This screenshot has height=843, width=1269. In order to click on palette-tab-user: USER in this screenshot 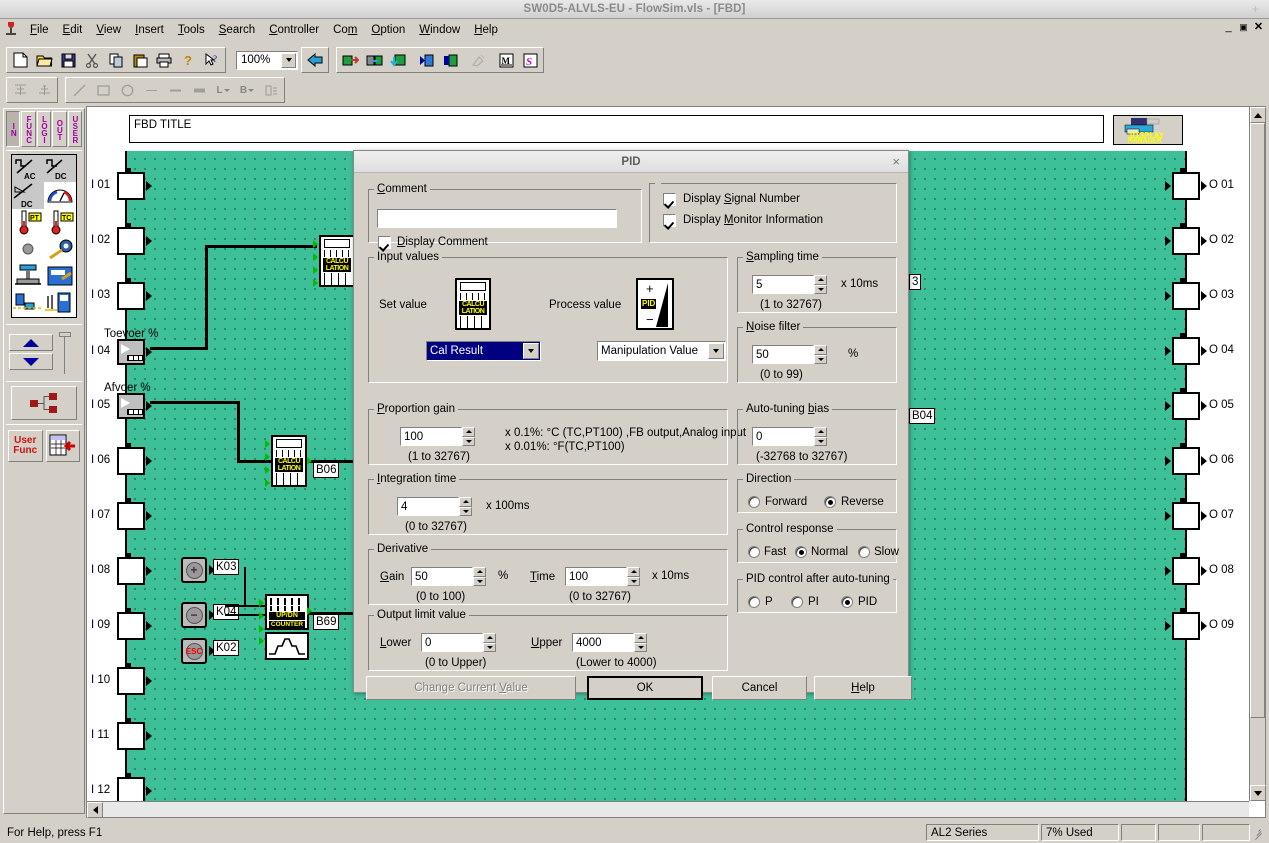, I will do `click(75, 129)`.